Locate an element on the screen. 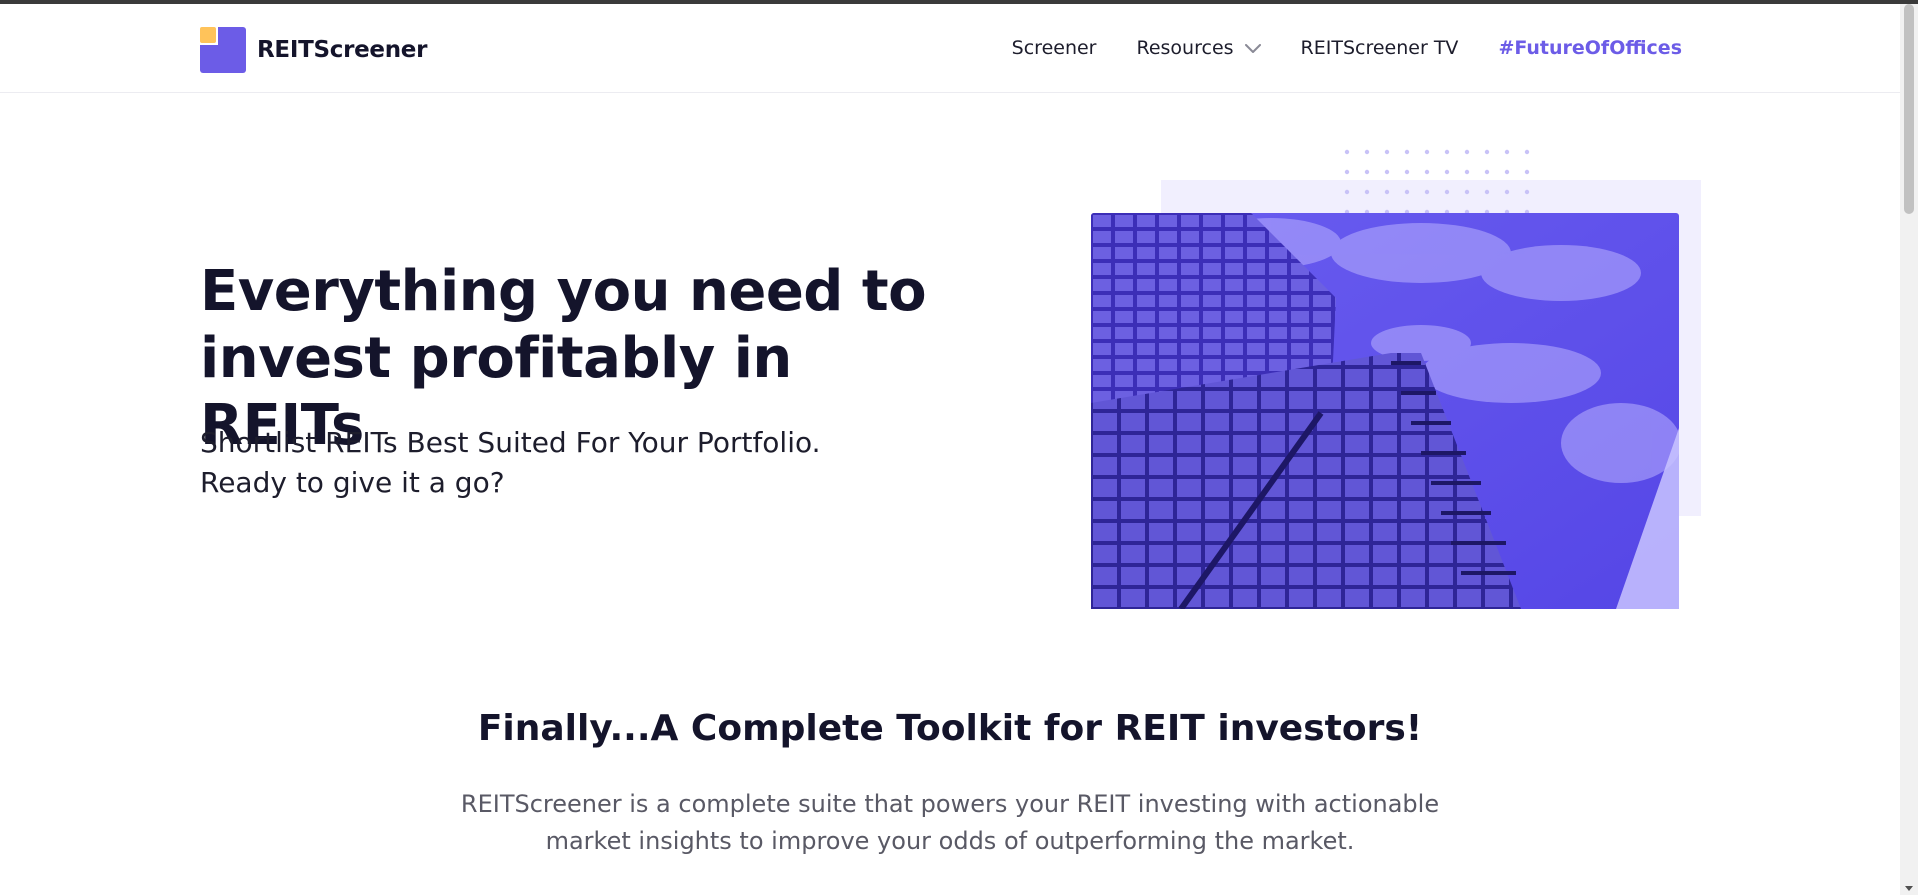 The width and height of the screenshot is (1918, 895). scroll-down-arrow-icon is located at coordinates (1909, 888).